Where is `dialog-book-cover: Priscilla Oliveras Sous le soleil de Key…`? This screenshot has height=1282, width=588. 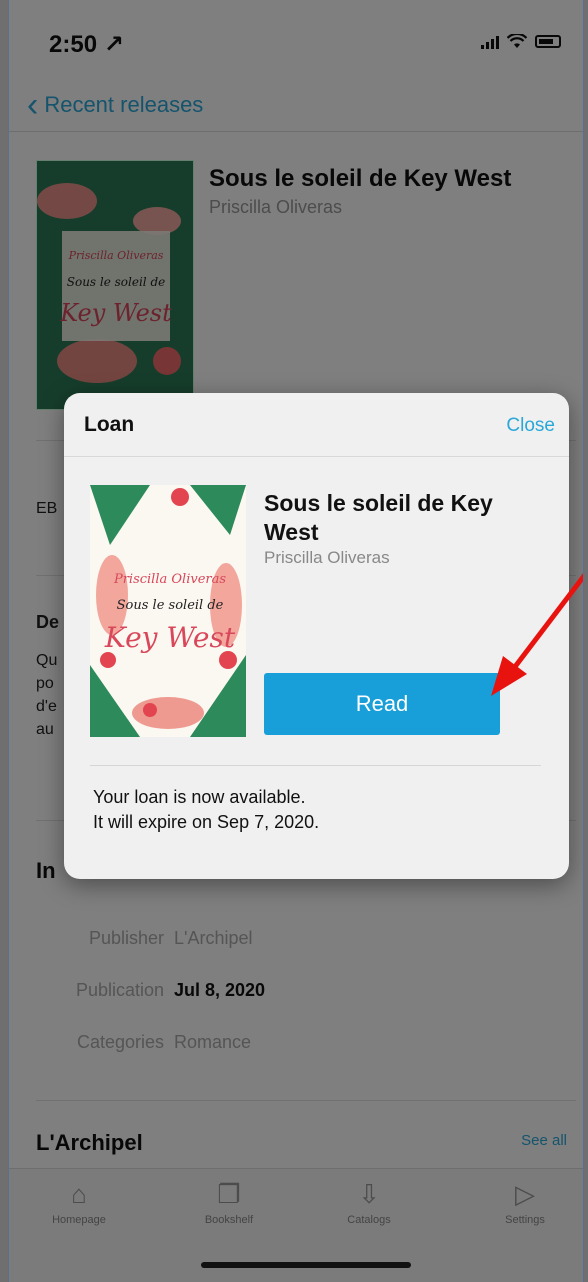 dialog-book-cover: Priscilla Oliveras Sous le soleil de Key… is located at coordinates (168, 611).